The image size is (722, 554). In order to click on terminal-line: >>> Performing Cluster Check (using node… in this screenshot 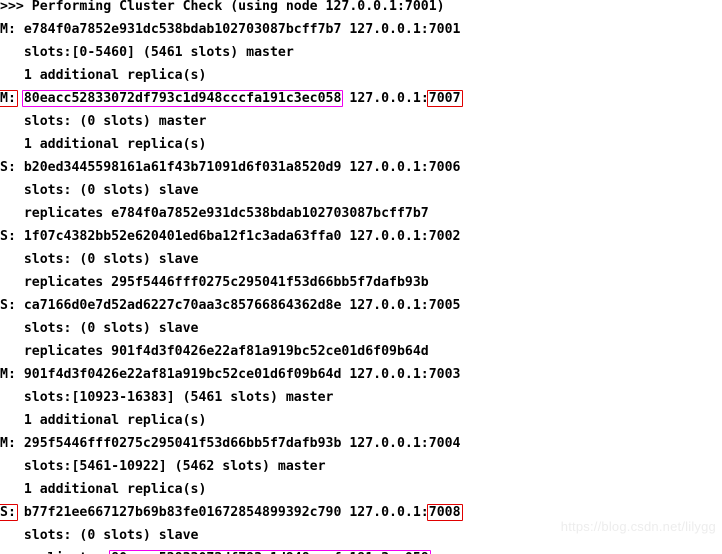, I will do `click(222, 7)`.